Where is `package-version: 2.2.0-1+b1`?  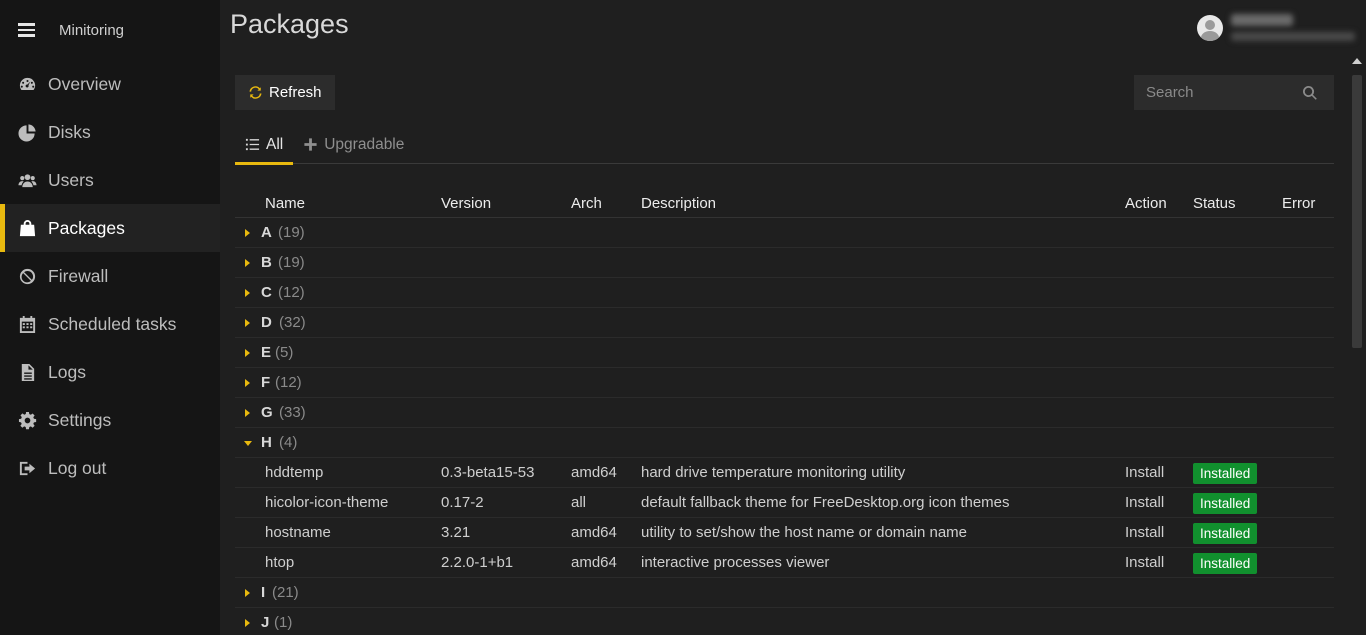 package-version: 2.2.0-1+b1 is located at coordinates (477, 562).